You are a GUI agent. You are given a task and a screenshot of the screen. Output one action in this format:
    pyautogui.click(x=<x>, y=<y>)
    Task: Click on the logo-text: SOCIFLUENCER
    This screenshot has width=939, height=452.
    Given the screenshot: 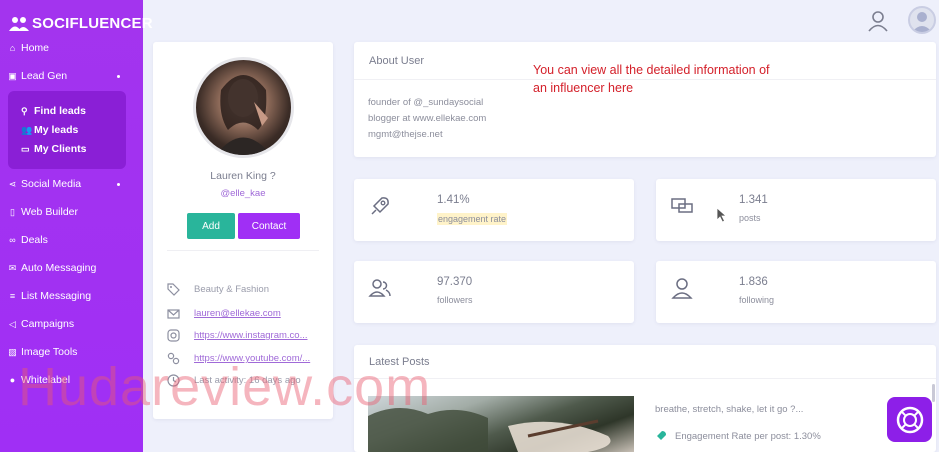 What is the action you would take?
    pyautogui.click(x=92, y=23)
    